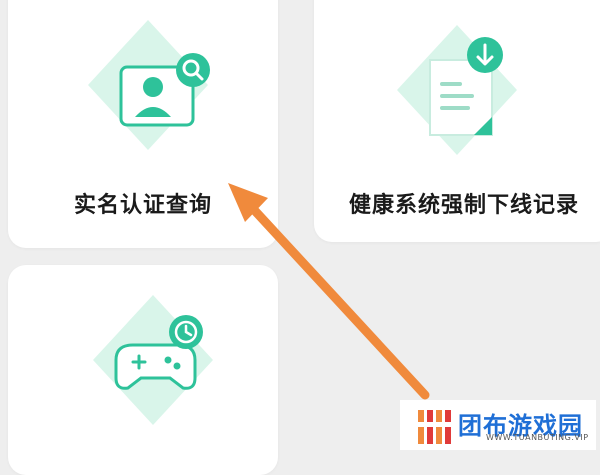 This screenshot has width=600, height=475. What do you see at coordinates (153, 360) in the screenshot?
I see `gamepad-clock-icon` at bounding box center [153, 360].